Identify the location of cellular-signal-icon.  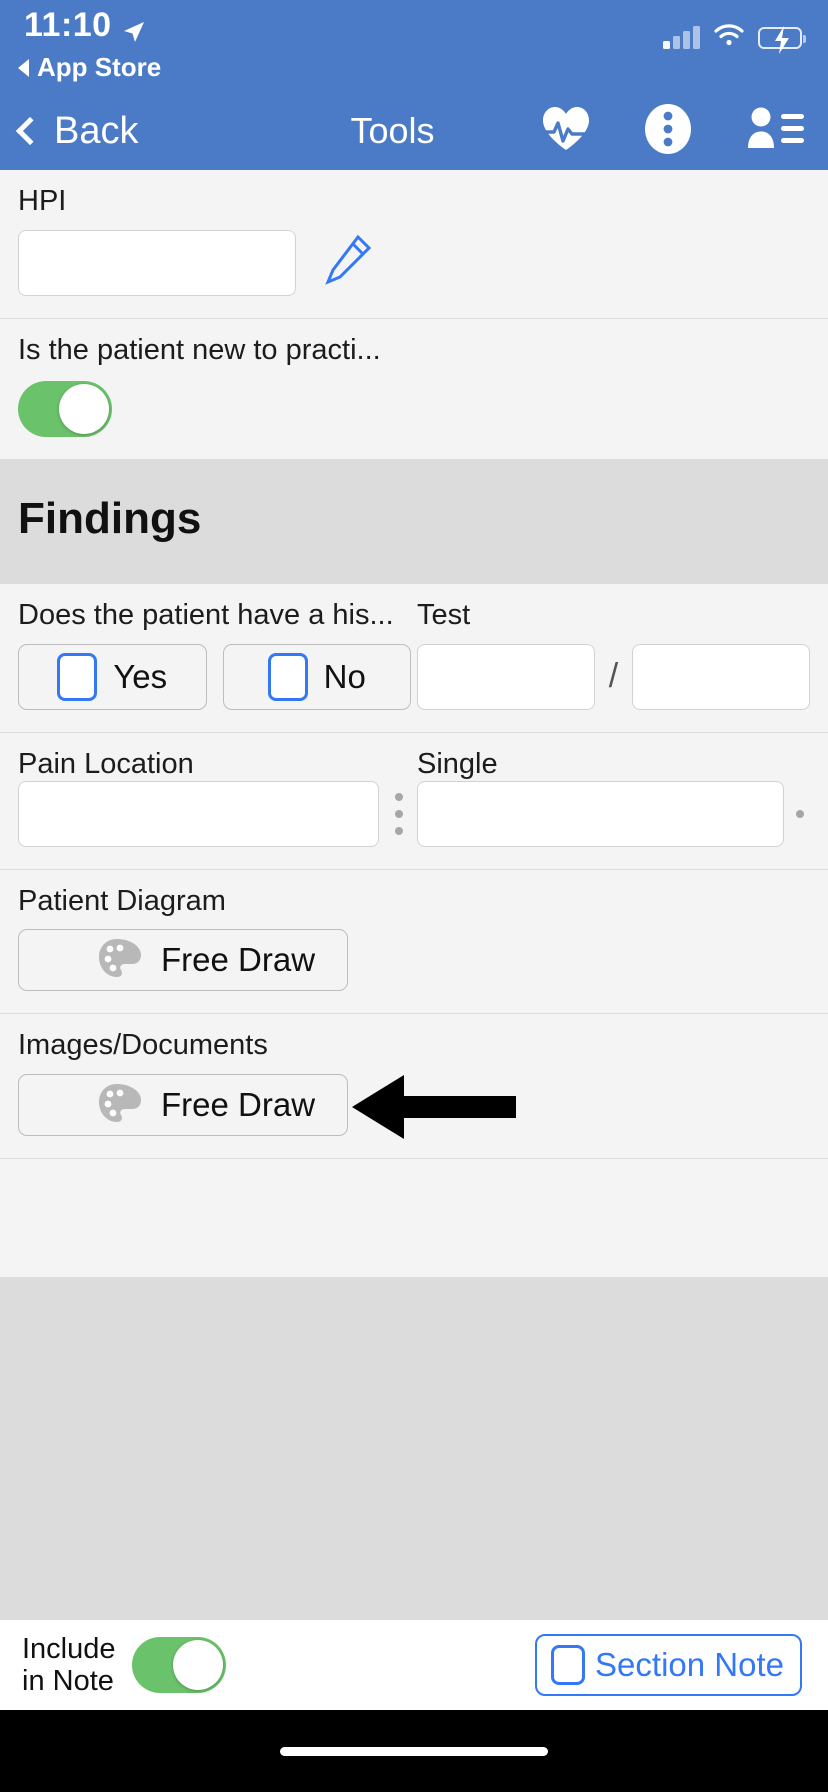
(681, 37).